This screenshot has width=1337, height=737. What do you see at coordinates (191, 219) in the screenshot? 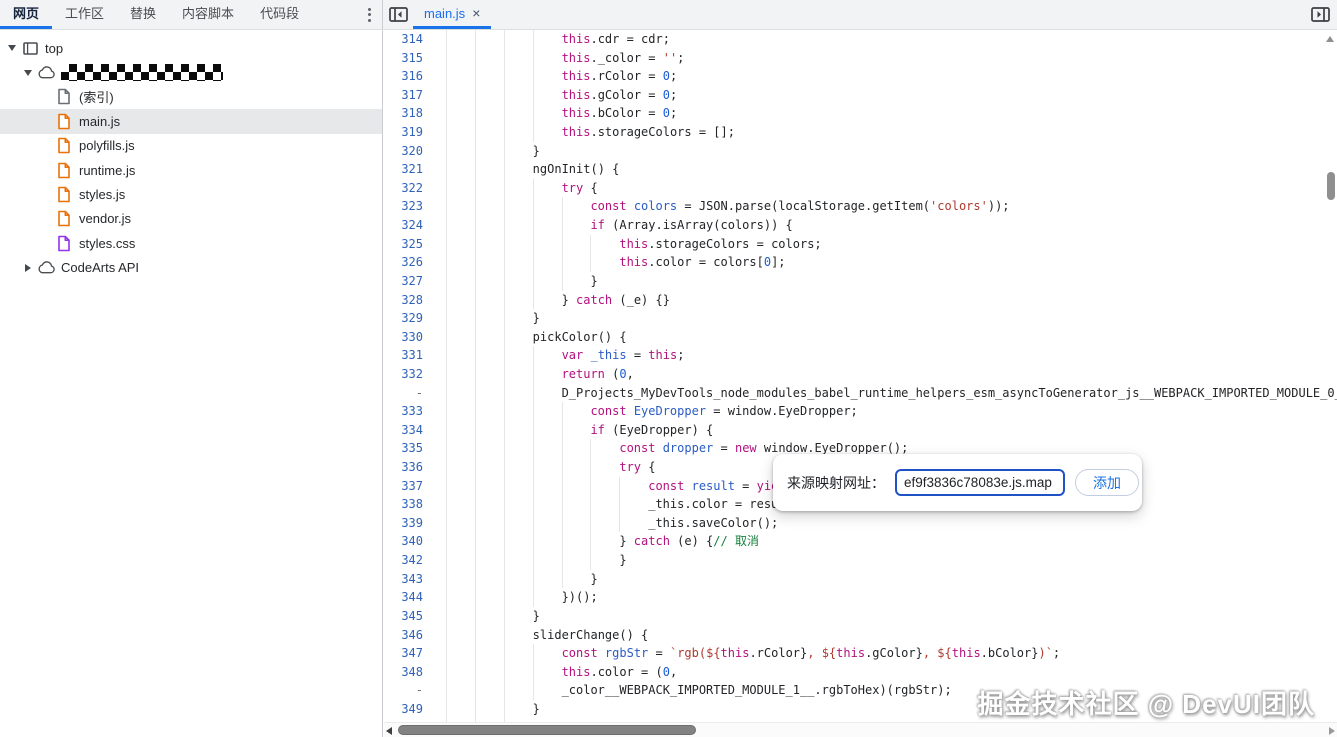
I see `tree-item-vendor-js: vendor.js` at bounding box center [191, 219].